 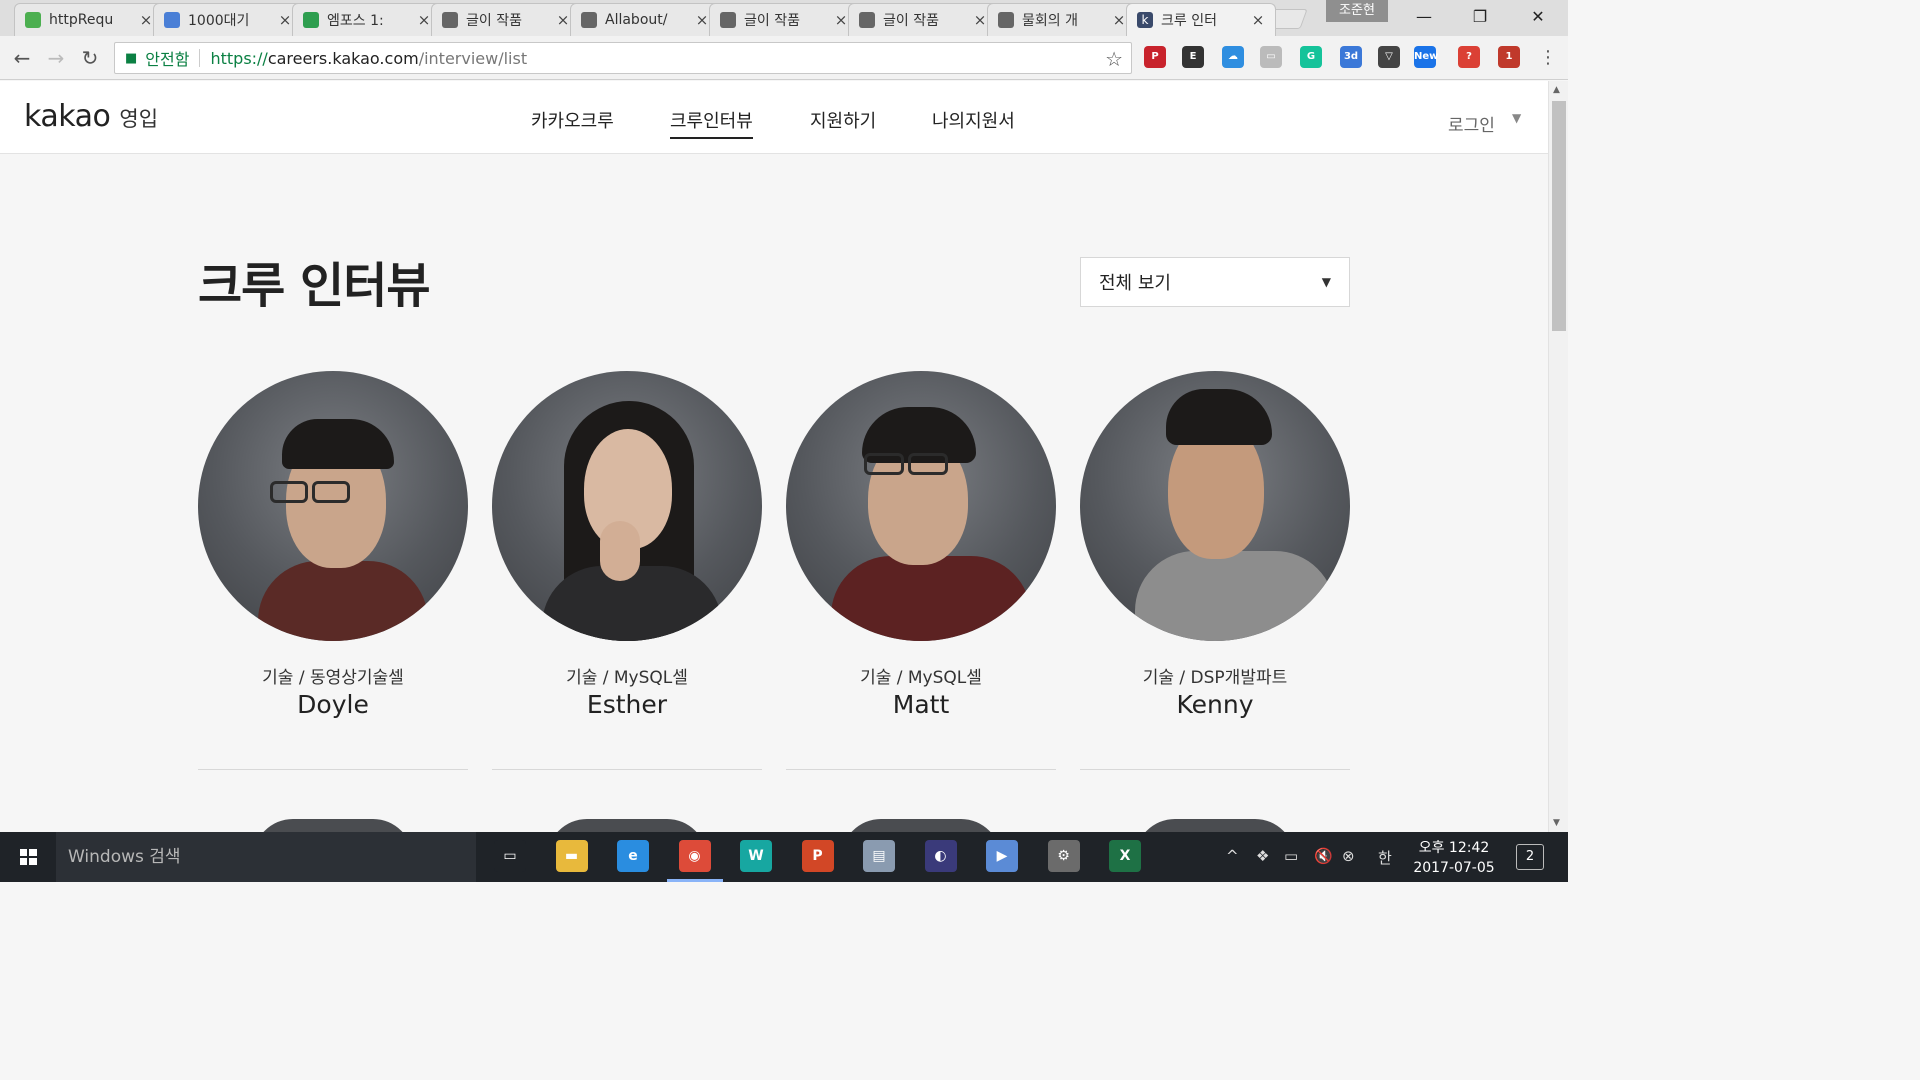 What do you see at coordinates (1538, 17) in the screenshot?
I see `close-window-button: ✕` at bounding box center [1538, 17].